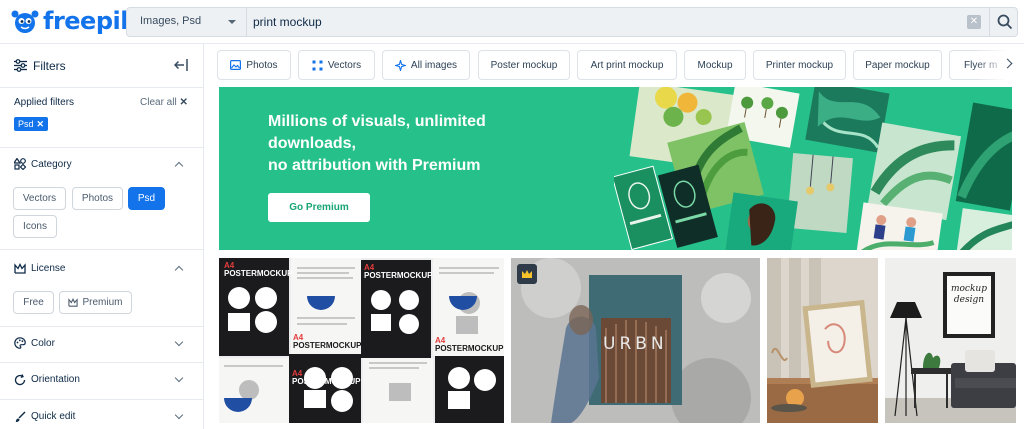  I want to click on frame-shelf-image, so click(822, 340).